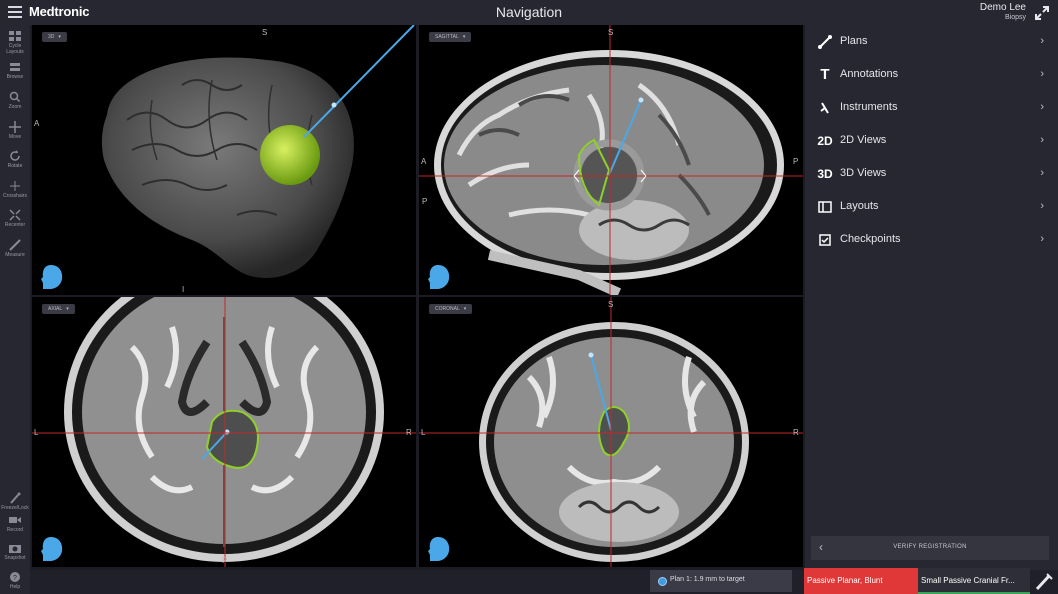 The image size is (1058, 594). Describe the element at coordinates (931, 75) in the screenshot. I see `menu-item-annotations: T Annotations ›` at that location.